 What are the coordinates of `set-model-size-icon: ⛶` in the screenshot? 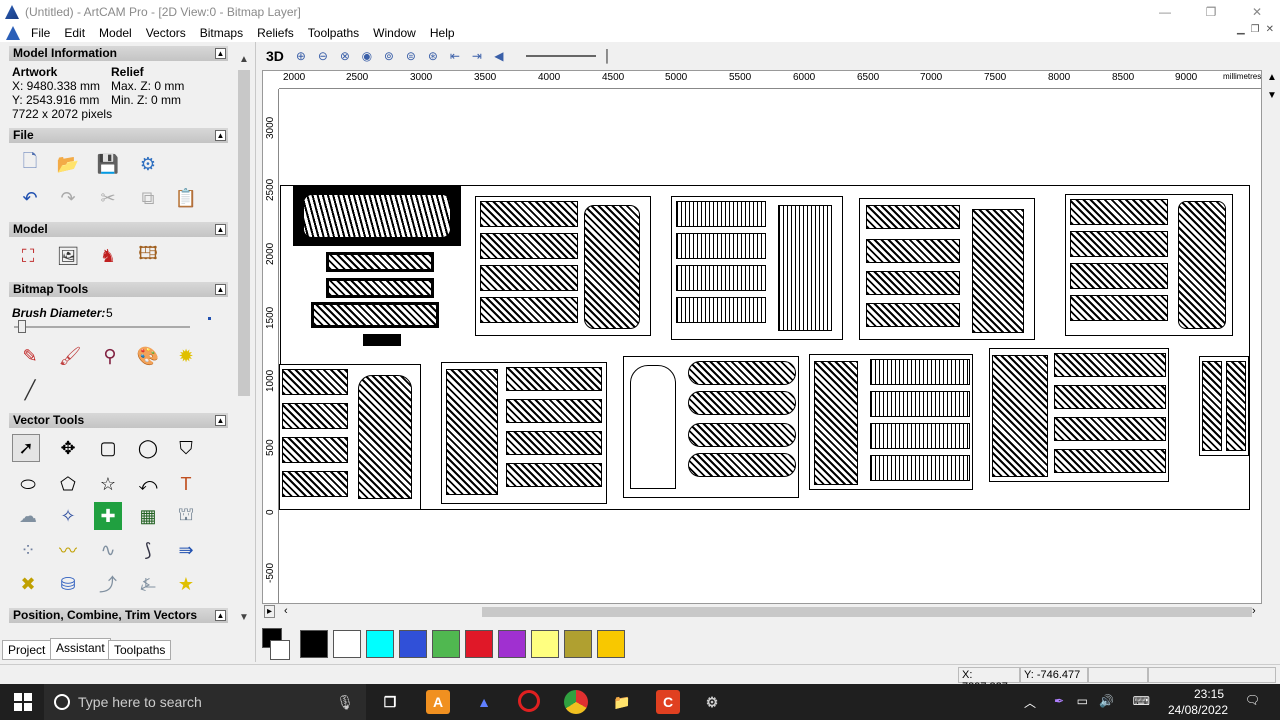 It's located at (28, 256).